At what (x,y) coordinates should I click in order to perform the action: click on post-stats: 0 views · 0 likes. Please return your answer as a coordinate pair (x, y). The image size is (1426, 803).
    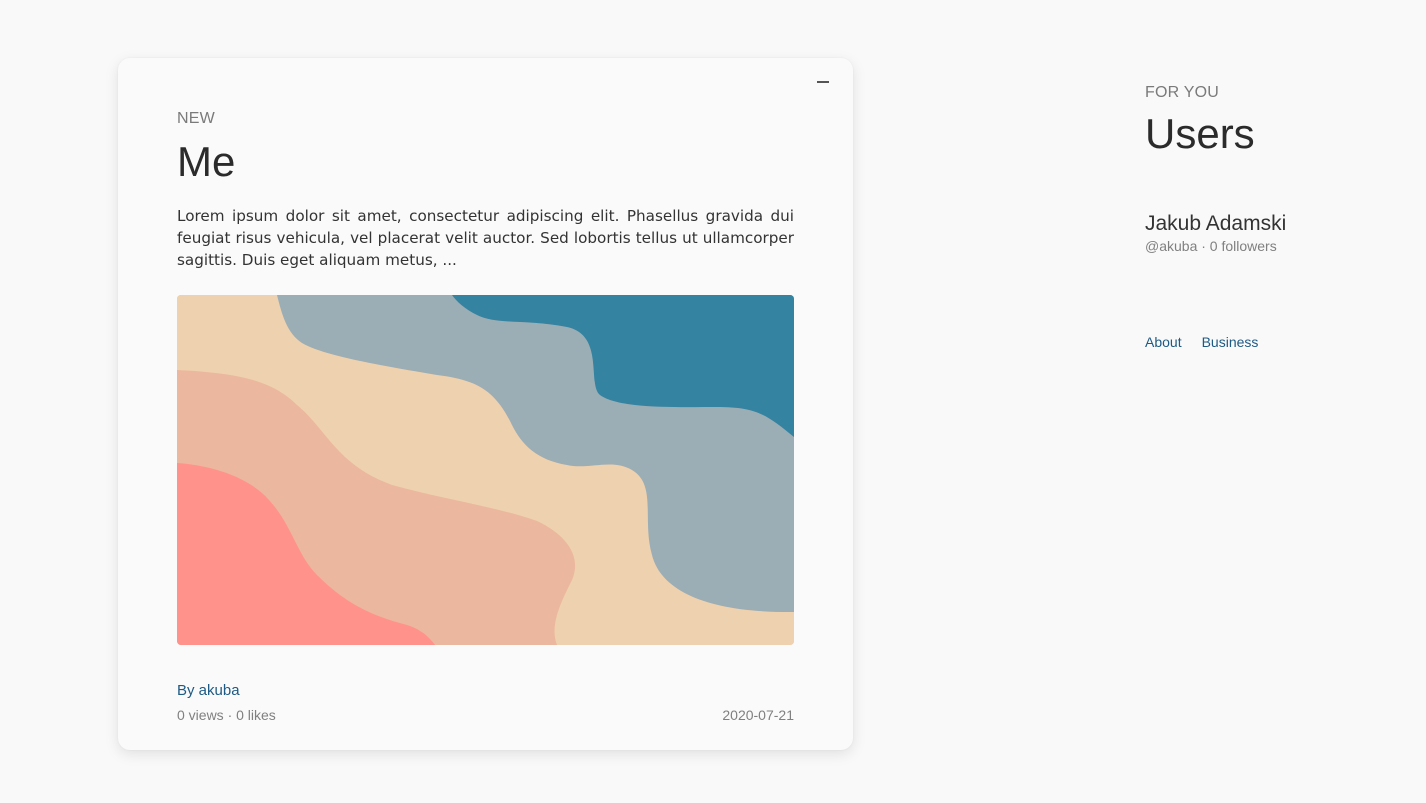
    Looking at the image, I should click on (226, 715).